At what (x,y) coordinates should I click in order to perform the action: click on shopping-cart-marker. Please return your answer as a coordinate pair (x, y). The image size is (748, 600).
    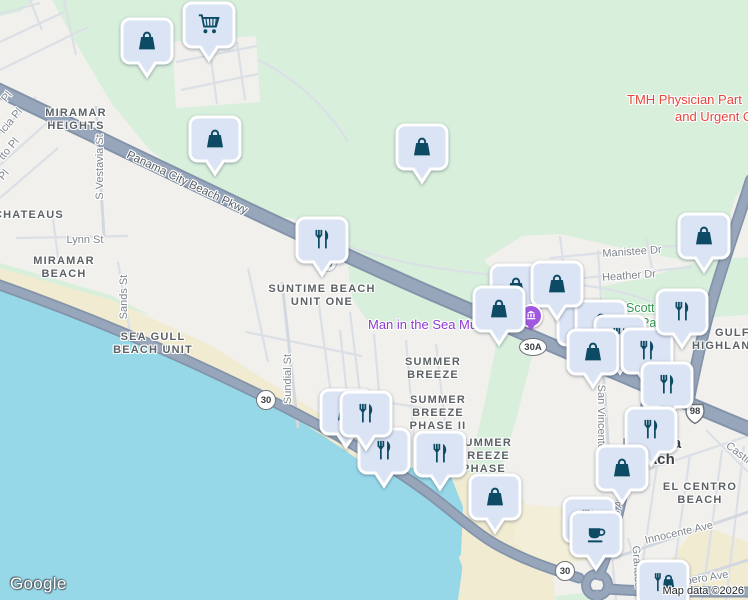
    Looking at the image, I should click on (209, 31).